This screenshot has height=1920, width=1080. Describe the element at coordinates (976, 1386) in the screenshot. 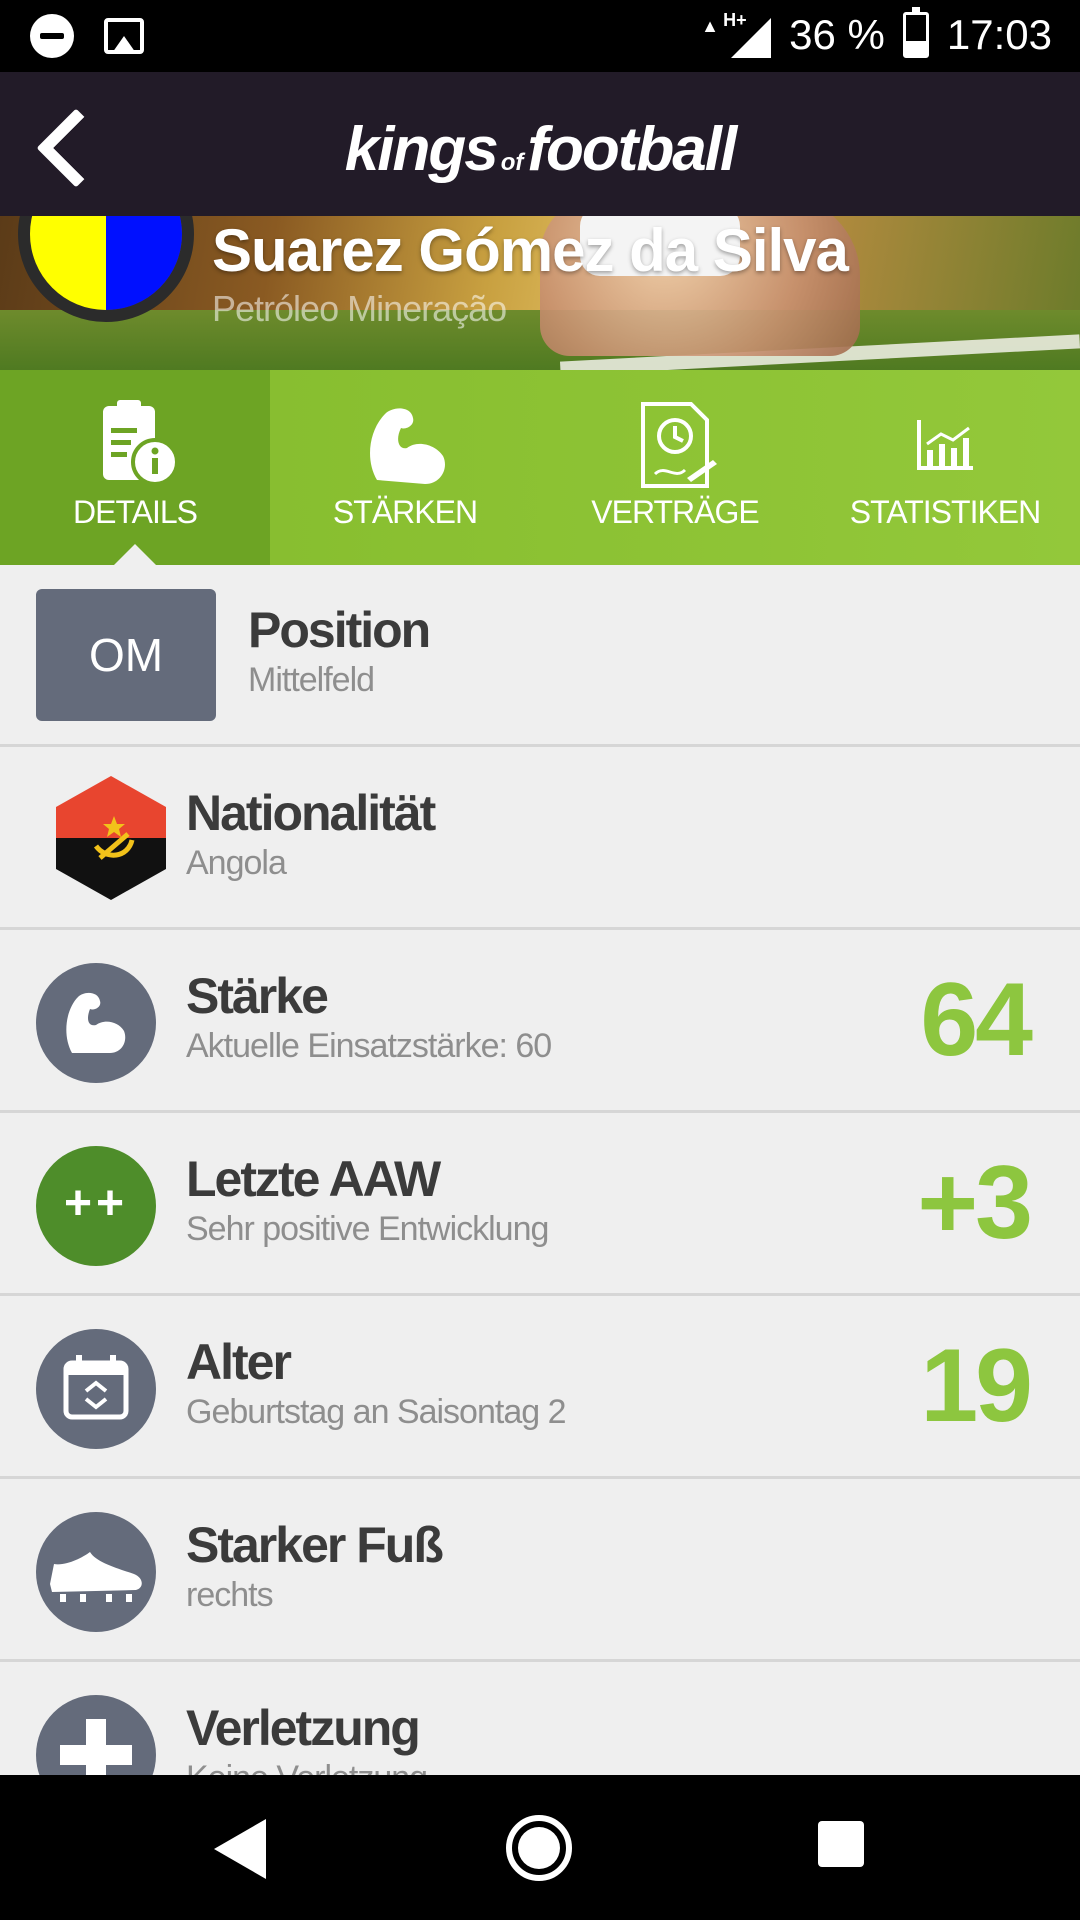

I see `age-value: 19` at that location.